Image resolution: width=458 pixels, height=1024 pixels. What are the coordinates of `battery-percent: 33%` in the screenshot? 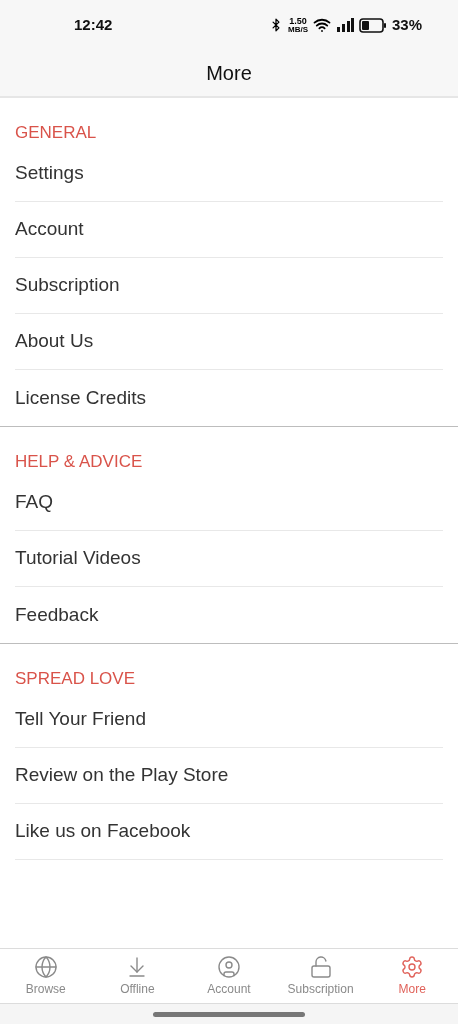 It's located at (406, 24).